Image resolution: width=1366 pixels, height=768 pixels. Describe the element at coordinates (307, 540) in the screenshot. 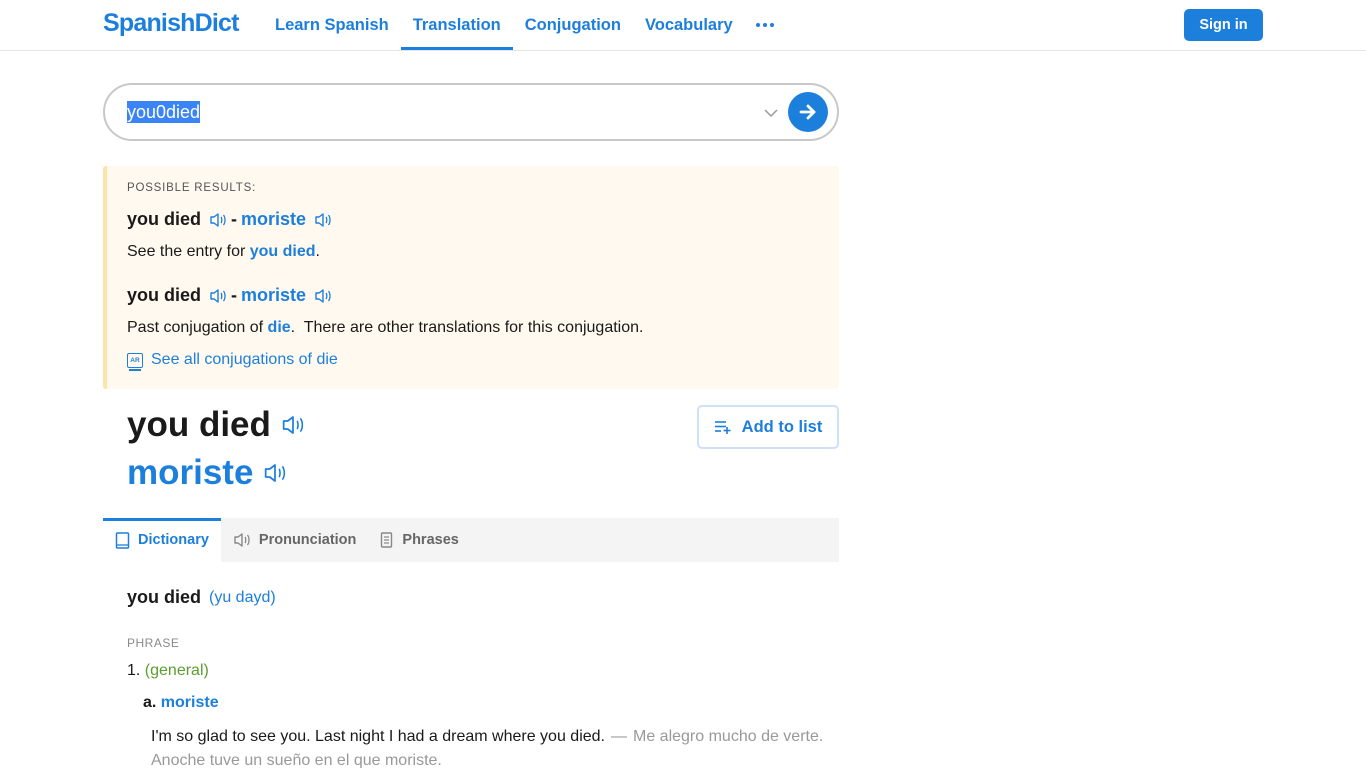

I see `tab-pronunciation-label: Pronunciation` at that location.